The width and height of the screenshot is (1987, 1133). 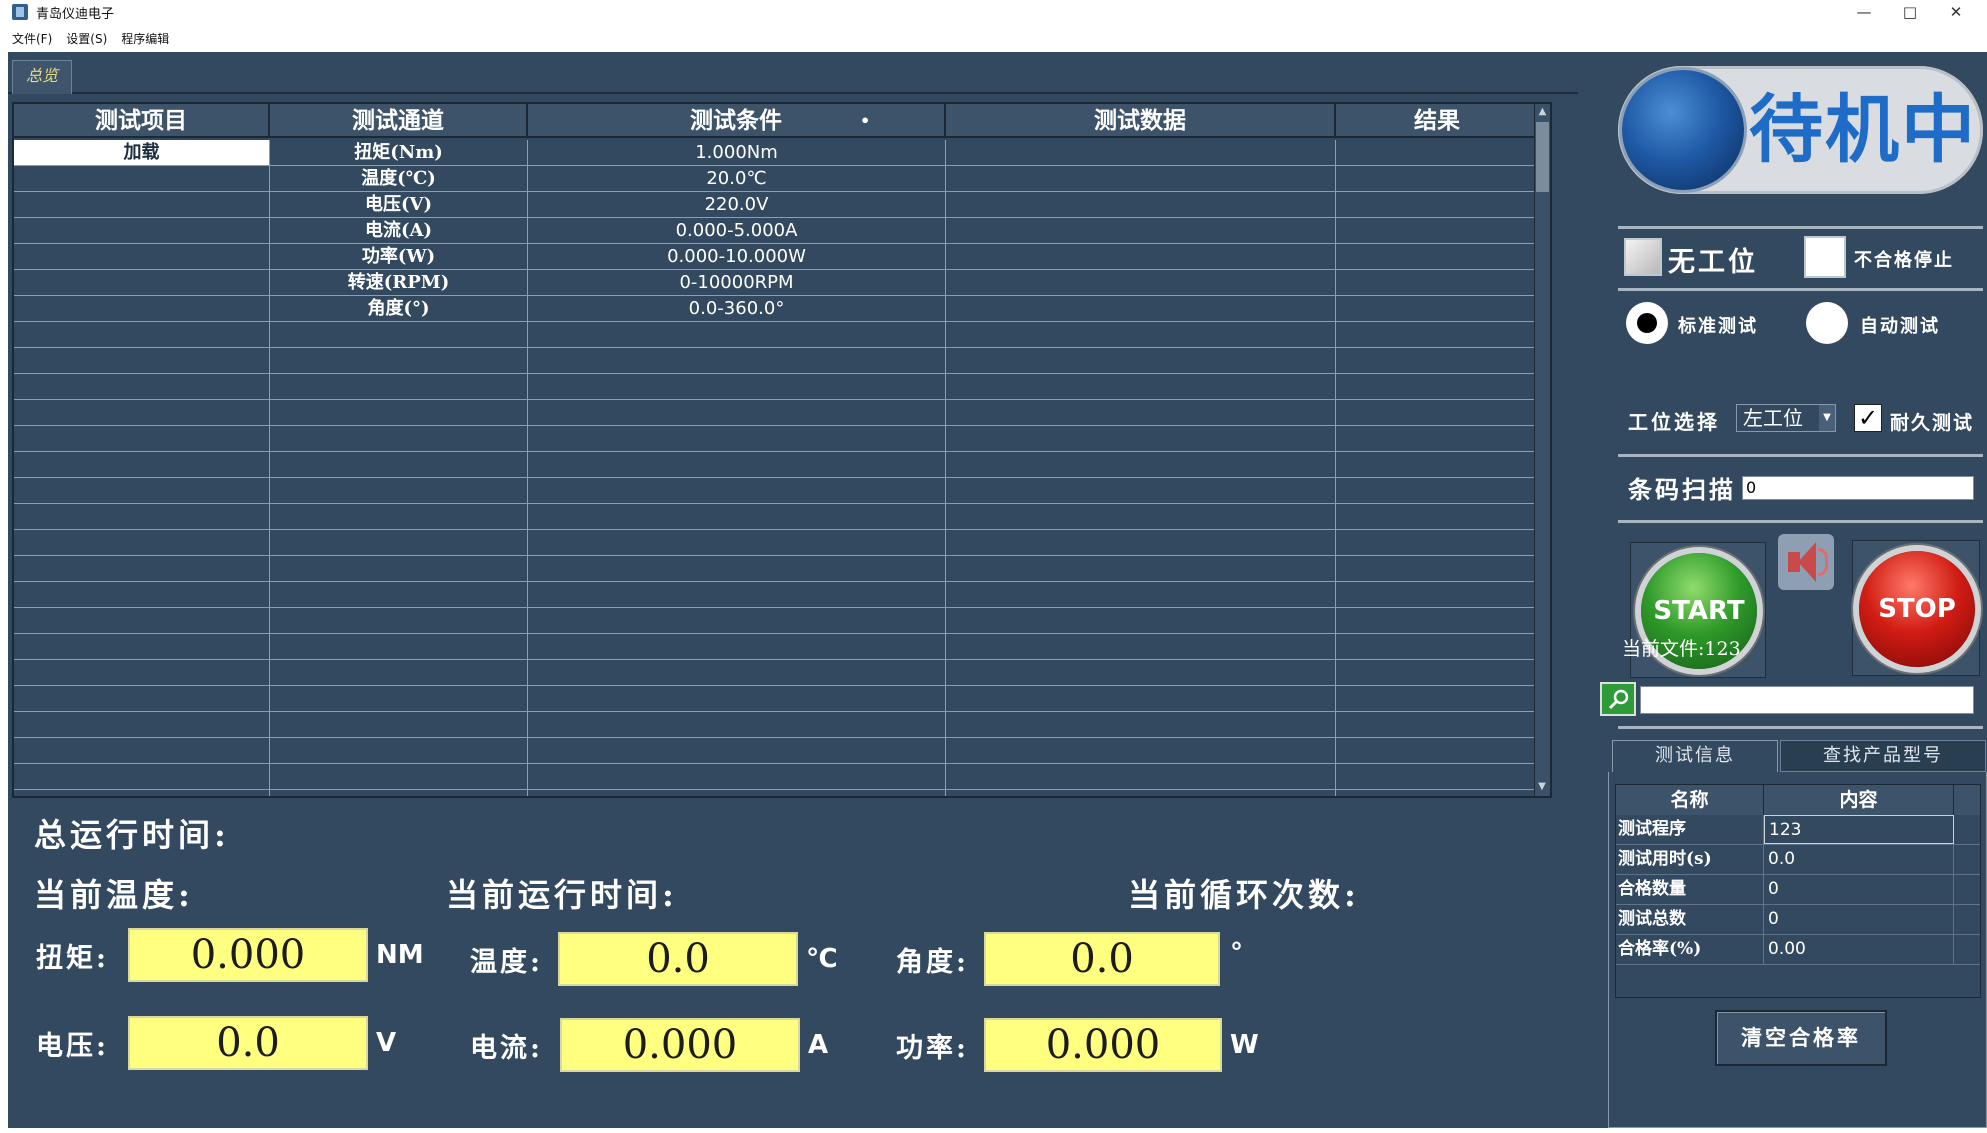 I want to click on clear-pass-rate-button: 清空合格率, so click(x=1801, y=1038).